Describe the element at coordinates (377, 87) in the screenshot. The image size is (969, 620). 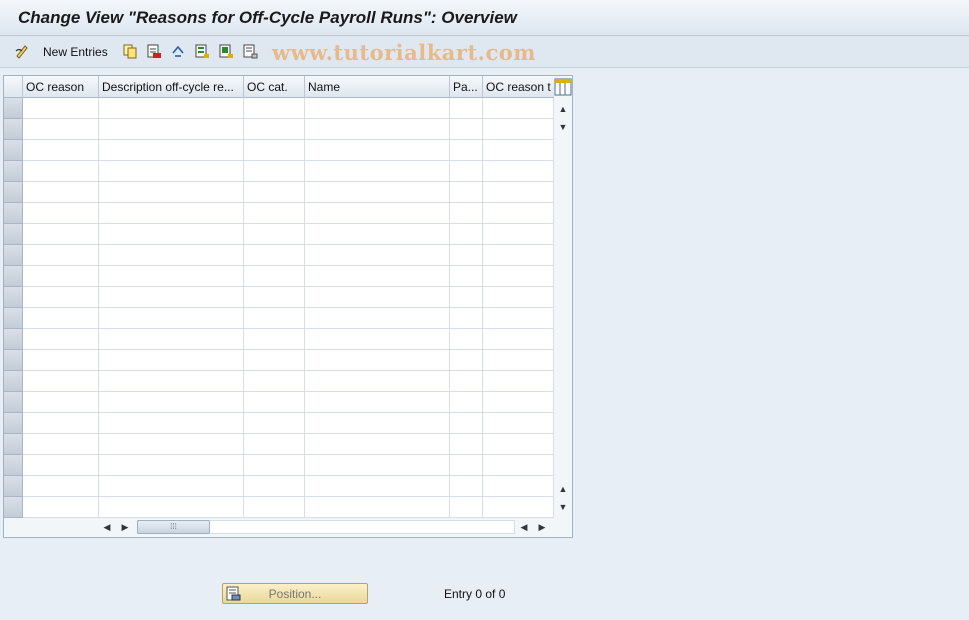
I see `column-header-name: Name` at that location.